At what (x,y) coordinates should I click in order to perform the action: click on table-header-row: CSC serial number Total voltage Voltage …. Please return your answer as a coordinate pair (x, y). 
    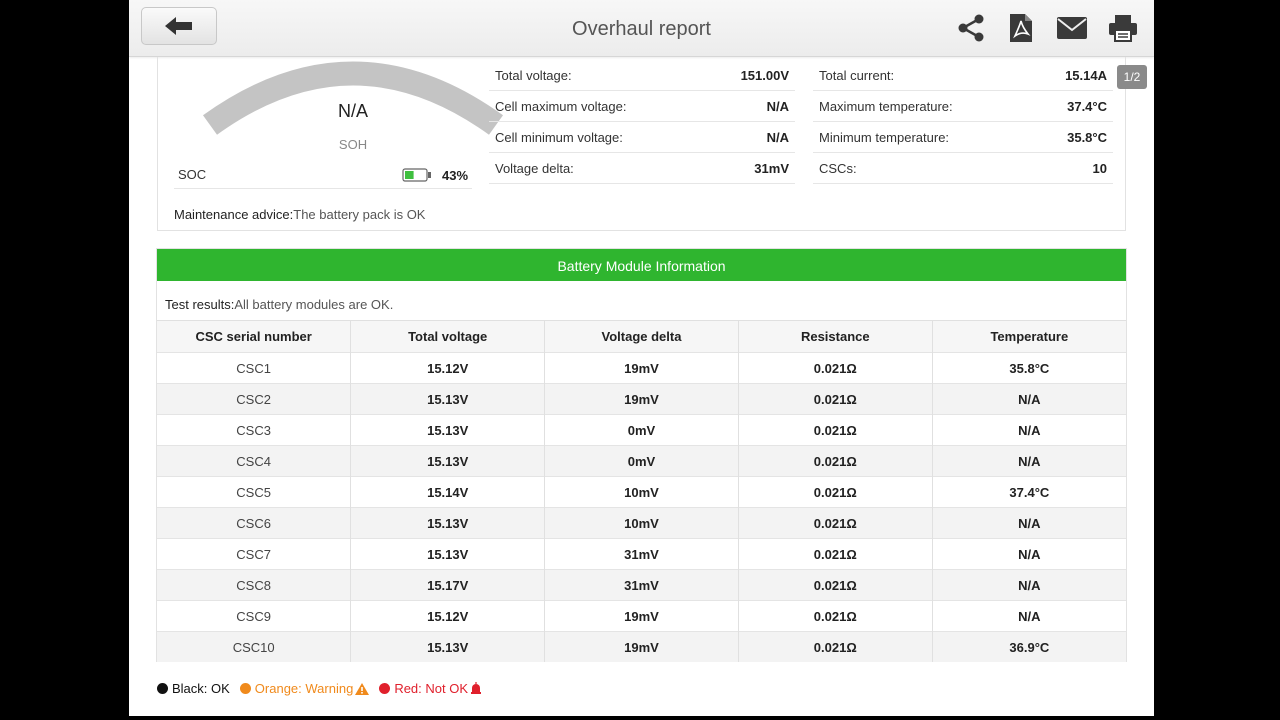
    Looking at the image, I should click on (641, 336).